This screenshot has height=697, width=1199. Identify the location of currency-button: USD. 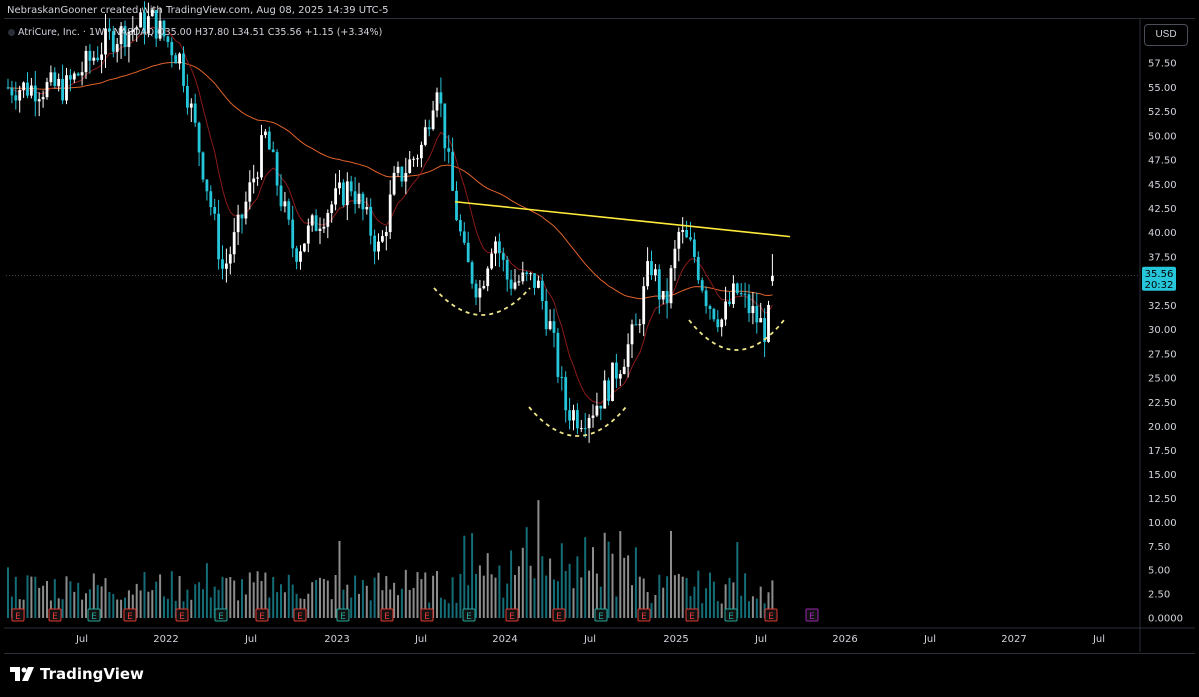
(1166, 35).